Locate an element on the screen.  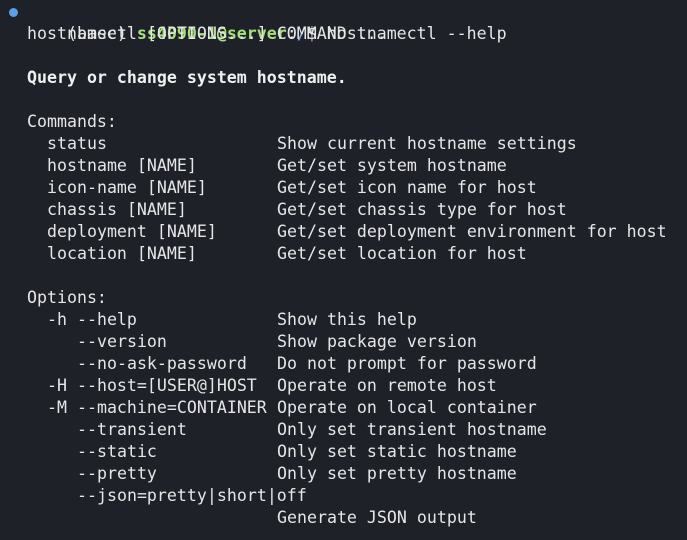
command-row: location [NAME] Get/set location for host is located at coordinates (343, 254).